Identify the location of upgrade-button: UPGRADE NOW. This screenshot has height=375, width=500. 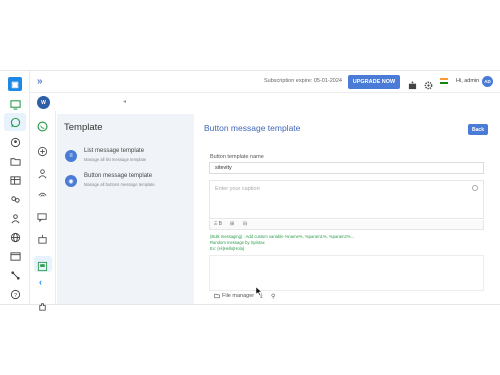
(374, 82).